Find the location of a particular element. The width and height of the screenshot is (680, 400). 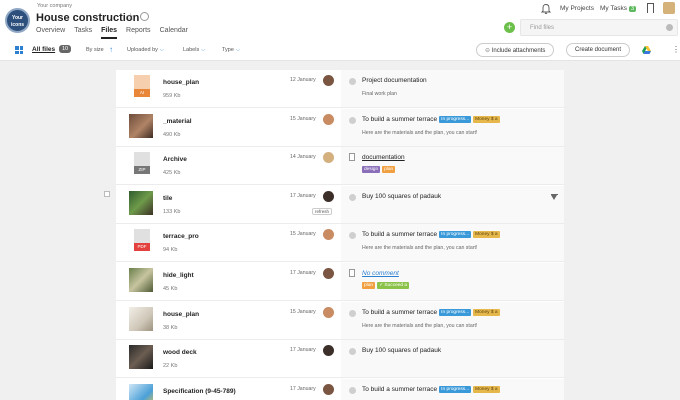

labels-filter: Labels ⌵ is located at coordinates (194, 50).